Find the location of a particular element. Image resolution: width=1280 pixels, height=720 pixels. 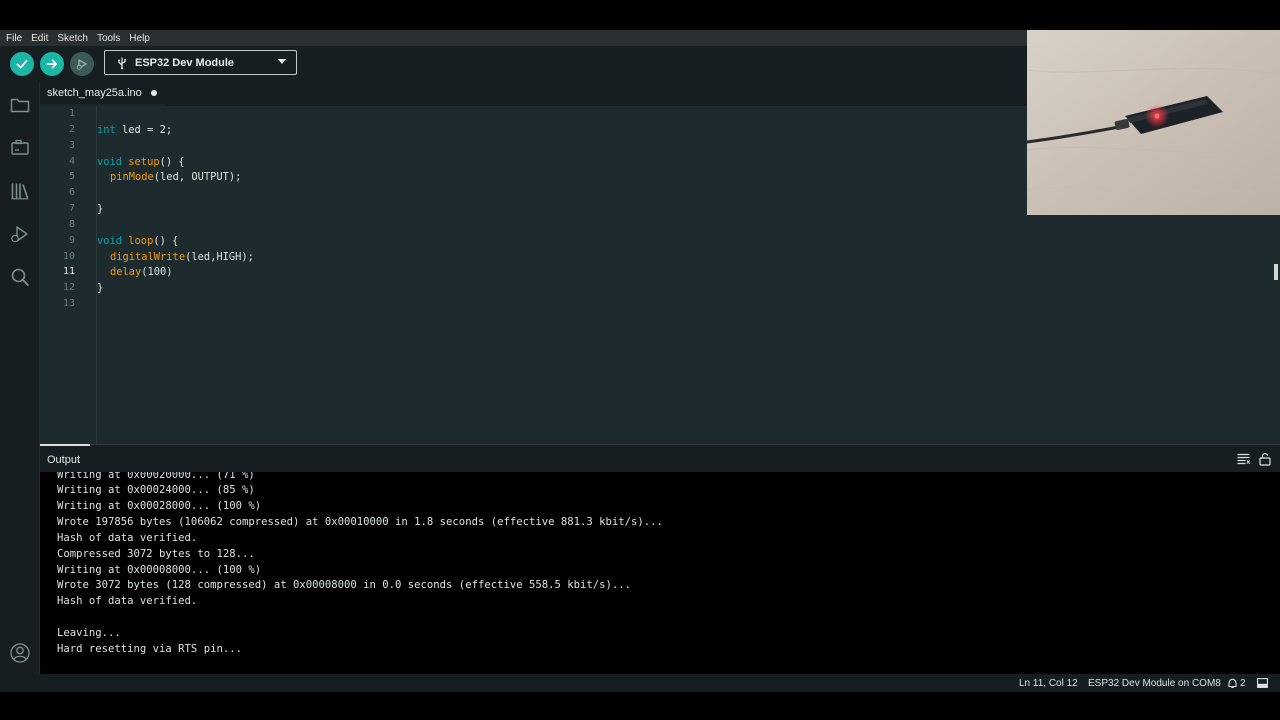

board-selector-label: ESP32 Dev Module is located at coordinates (185, 62).